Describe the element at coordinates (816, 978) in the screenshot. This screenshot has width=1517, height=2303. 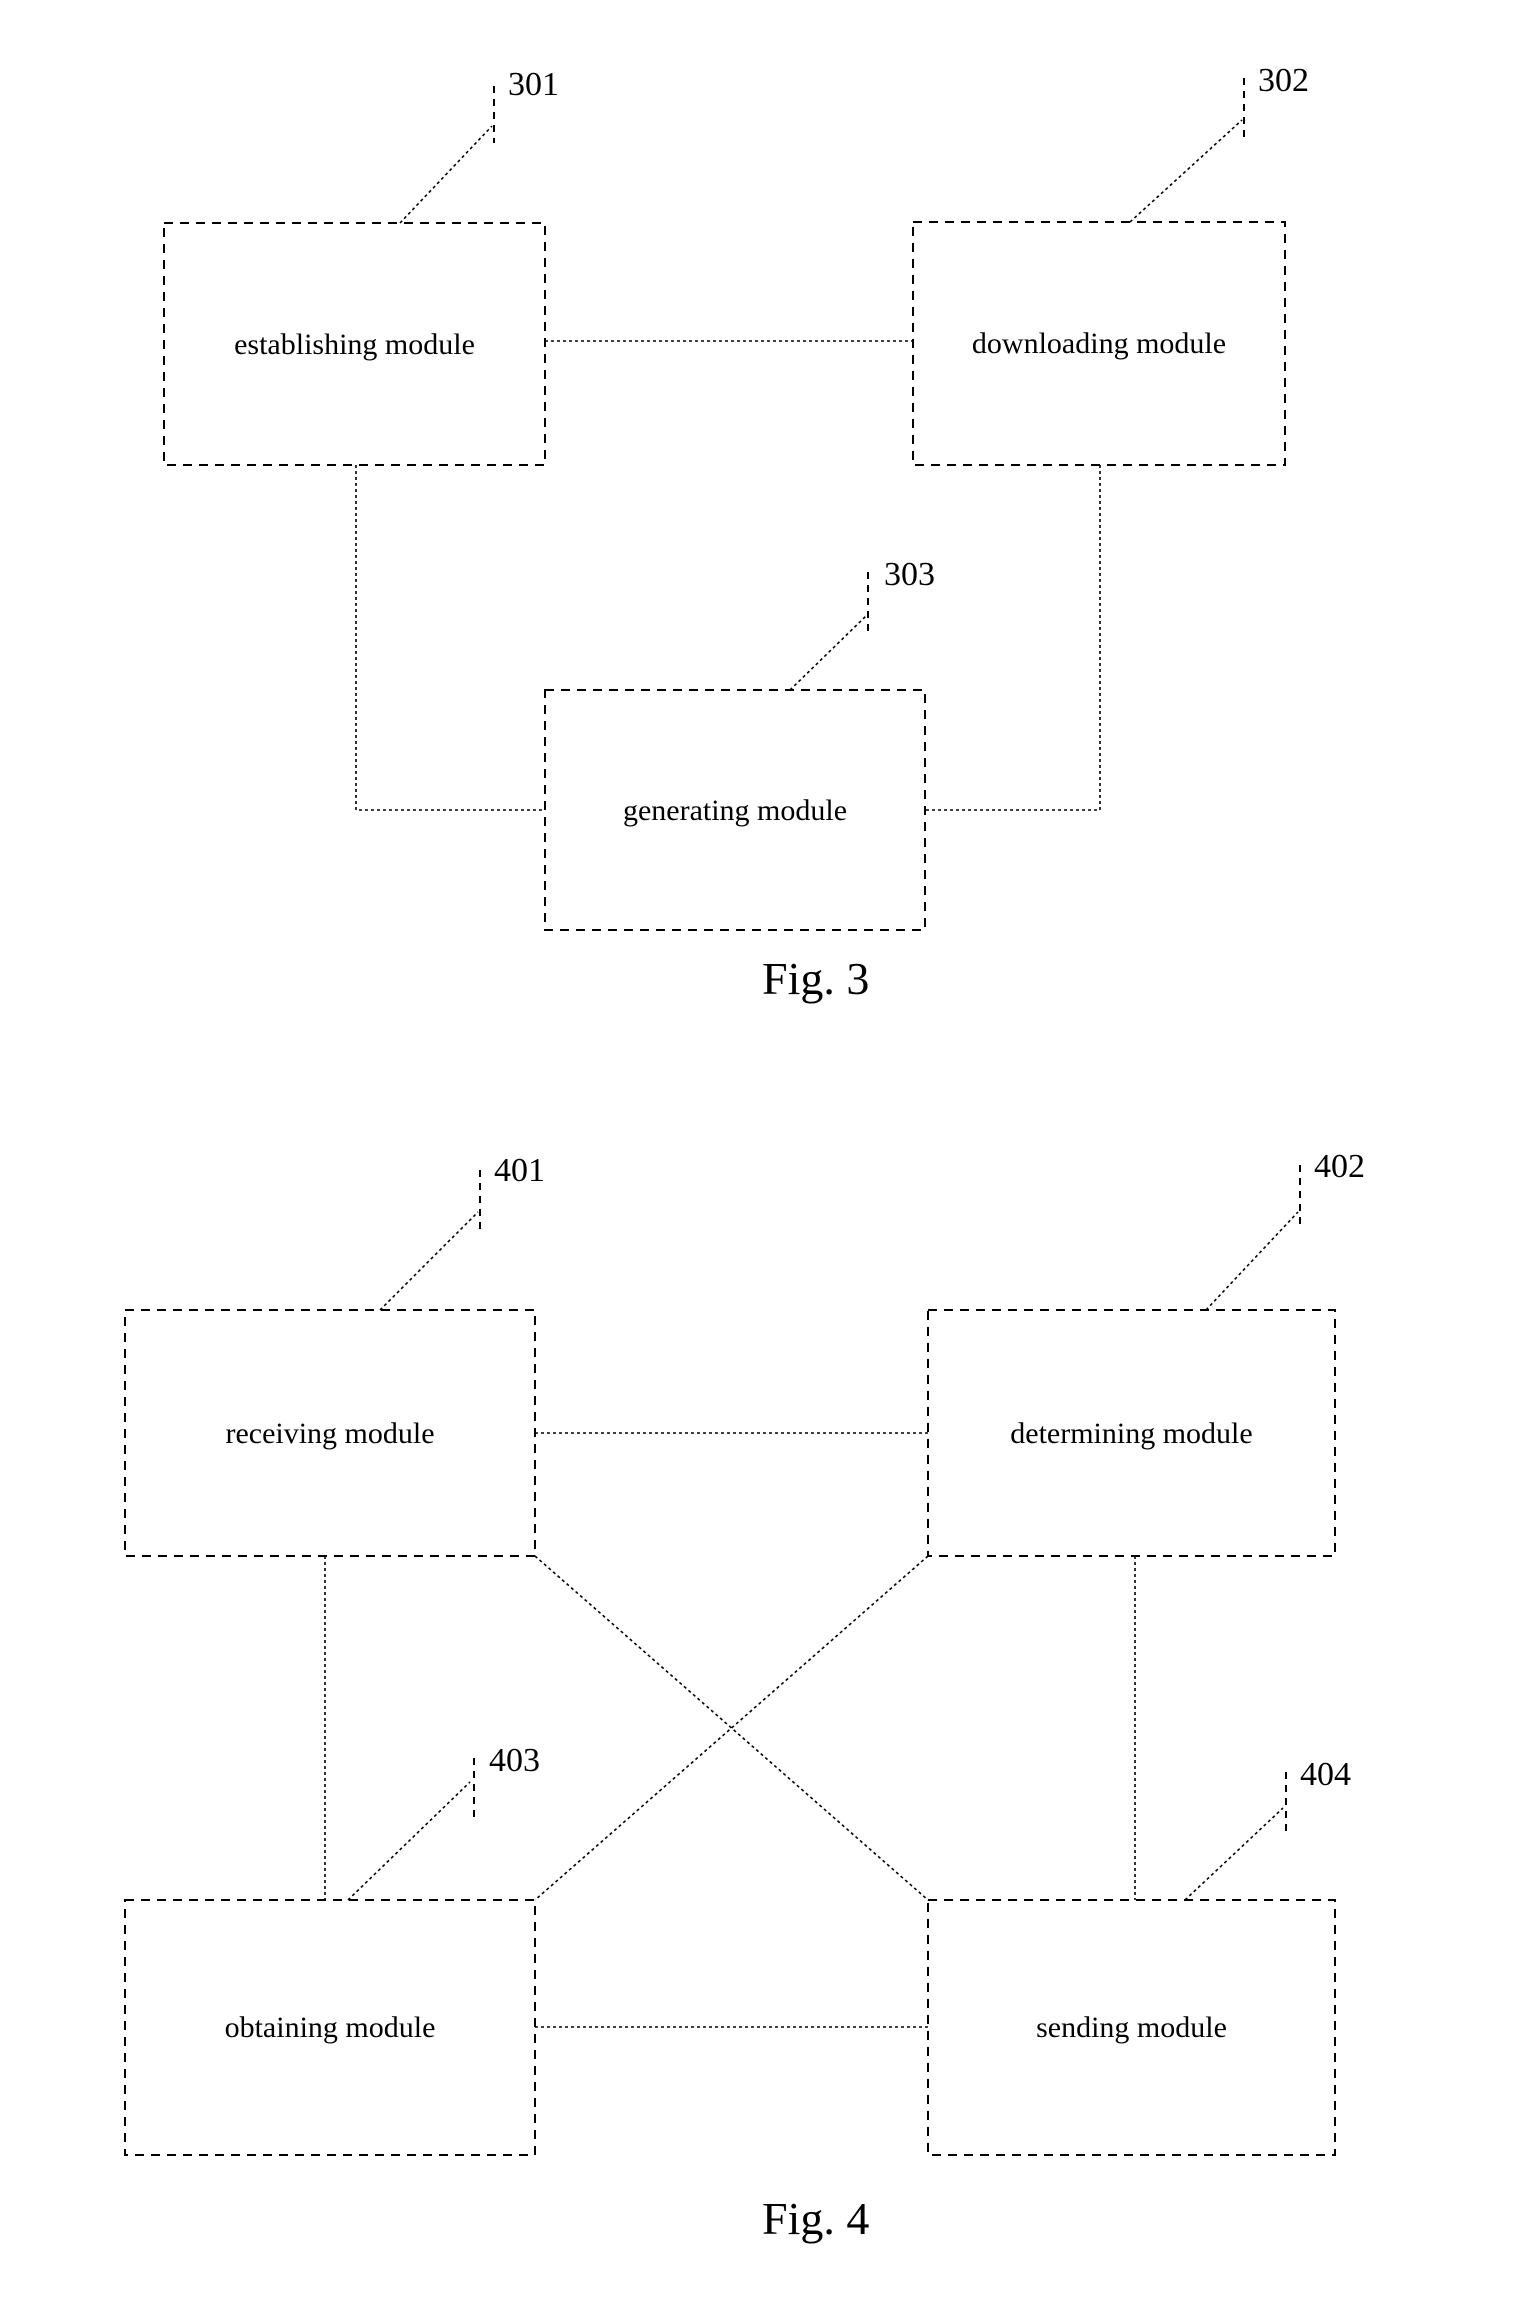
I see `fig3-caption: Fig. 3` at that location.